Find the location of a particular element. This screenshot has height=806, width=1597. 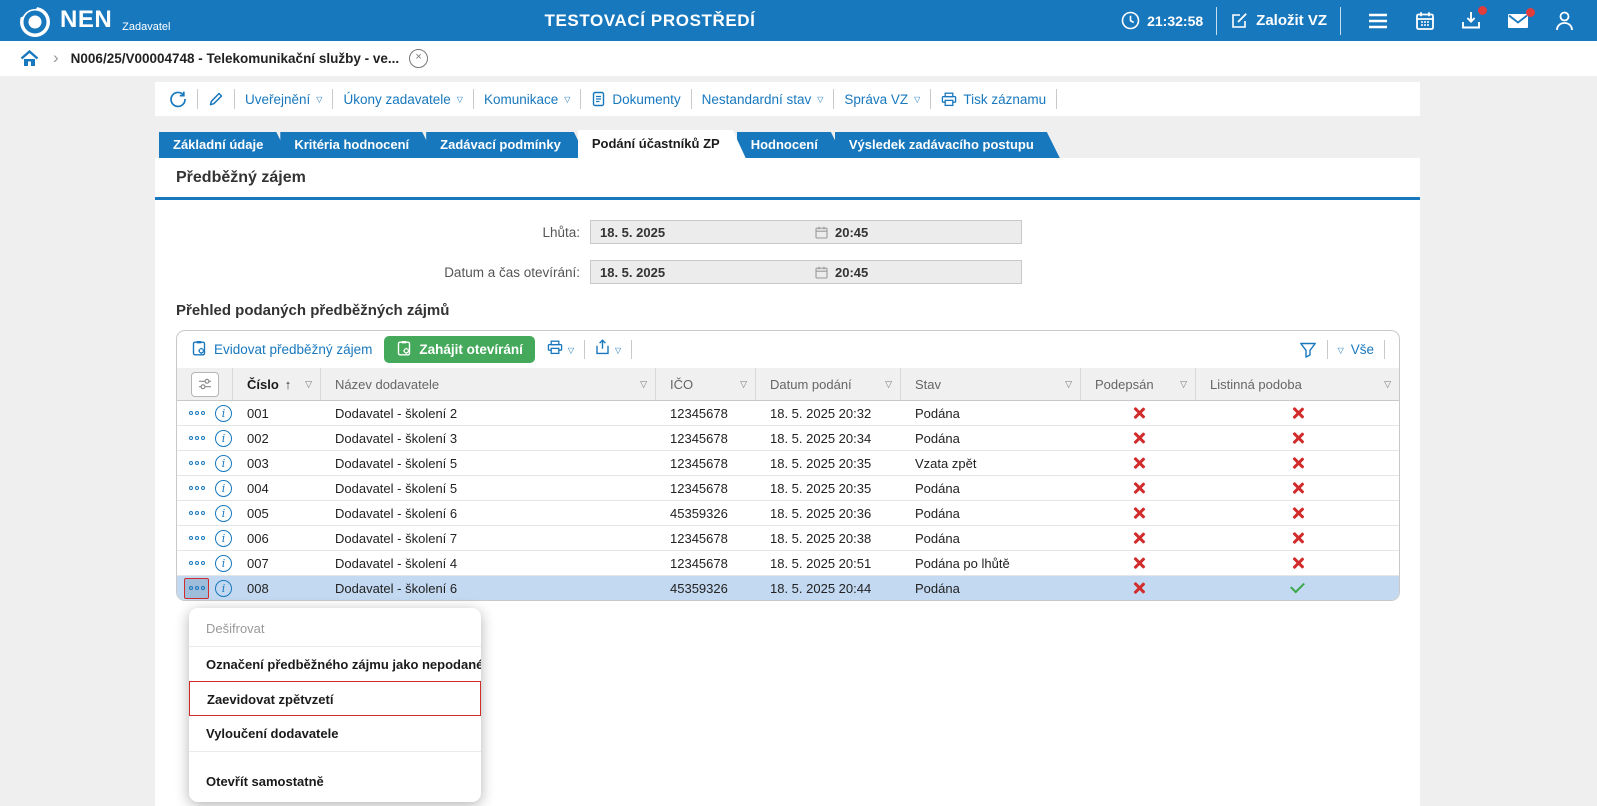

column-header-7: Listinná podoba ▽ is located at coordinates (1297, 384).